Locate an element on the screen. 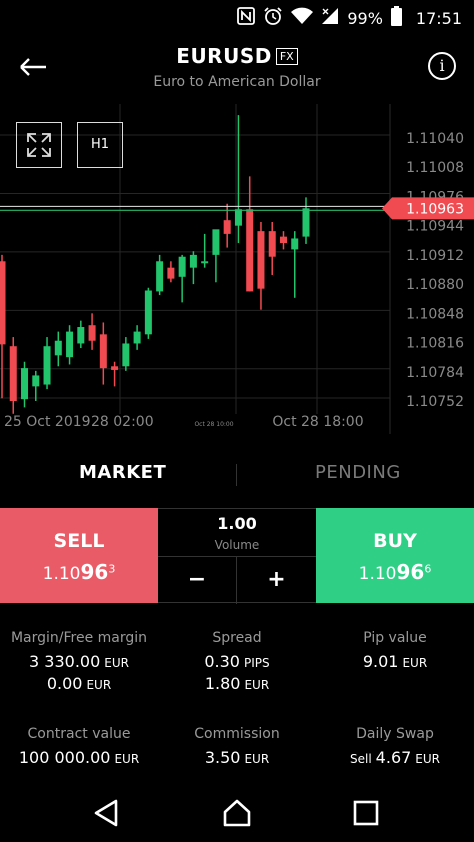 The image size is (474, 842). contract-unit: EUR is located at coordinates (127, 759).